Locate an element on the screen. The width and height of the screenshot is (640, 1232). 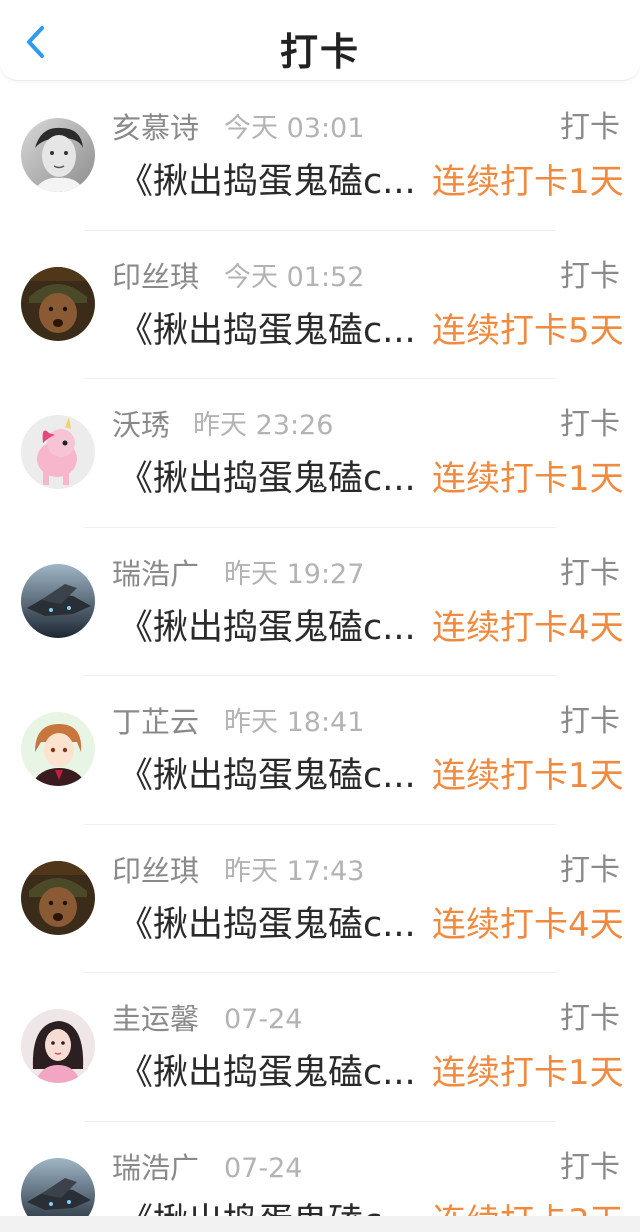
user-name: 沃琇 is located at coordinates (141, 425).